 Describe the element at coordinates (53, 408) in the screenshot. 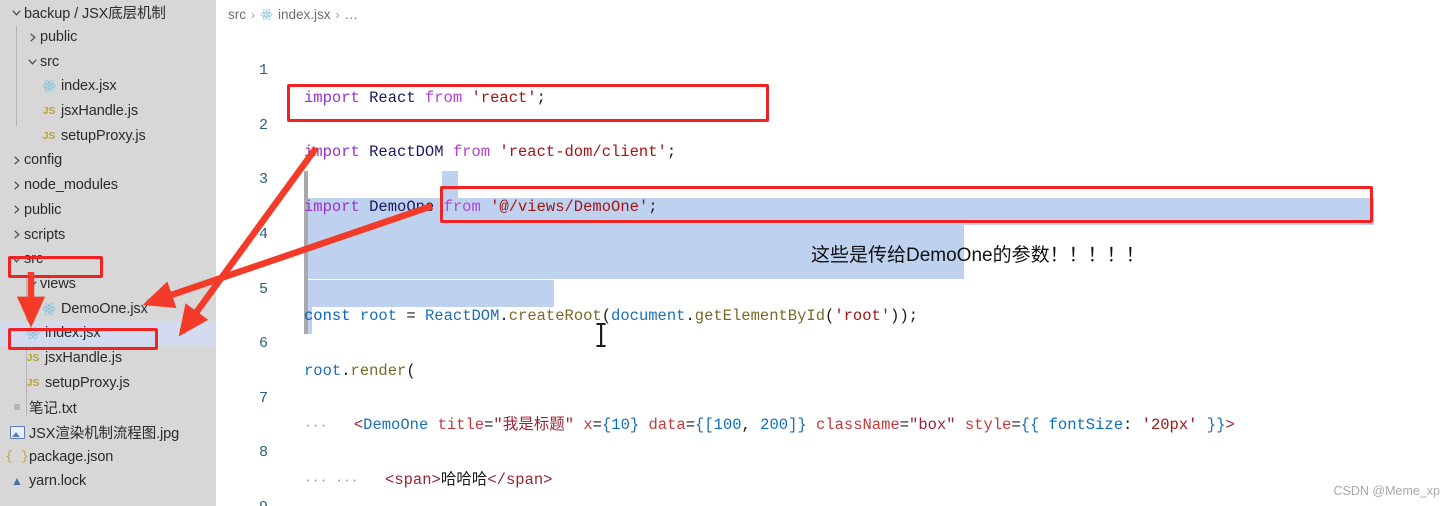

I see `sidebar-item-label: 笔记.txt` at that location.